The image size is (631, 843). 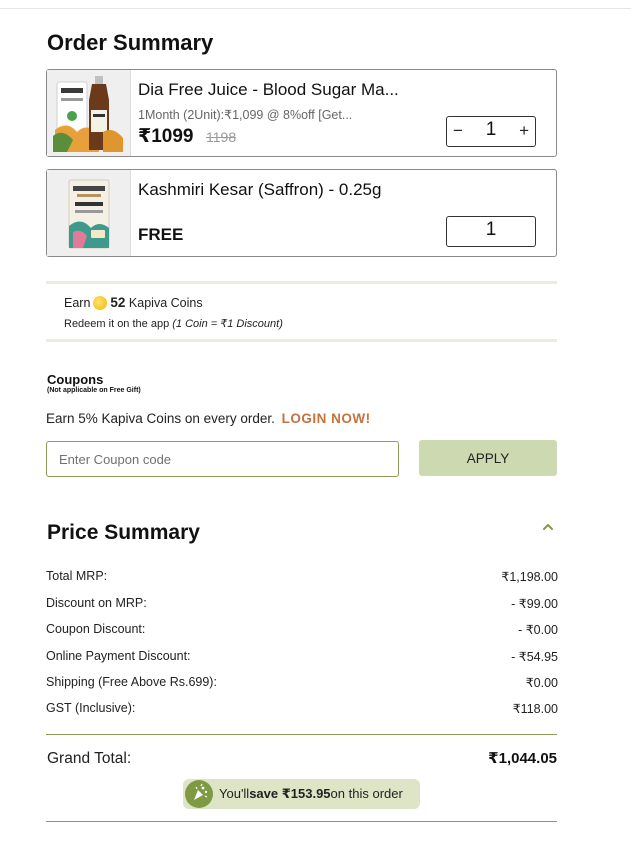 I want to click on price-row-value: ₹1,198.00, so click(x=529, y=577).